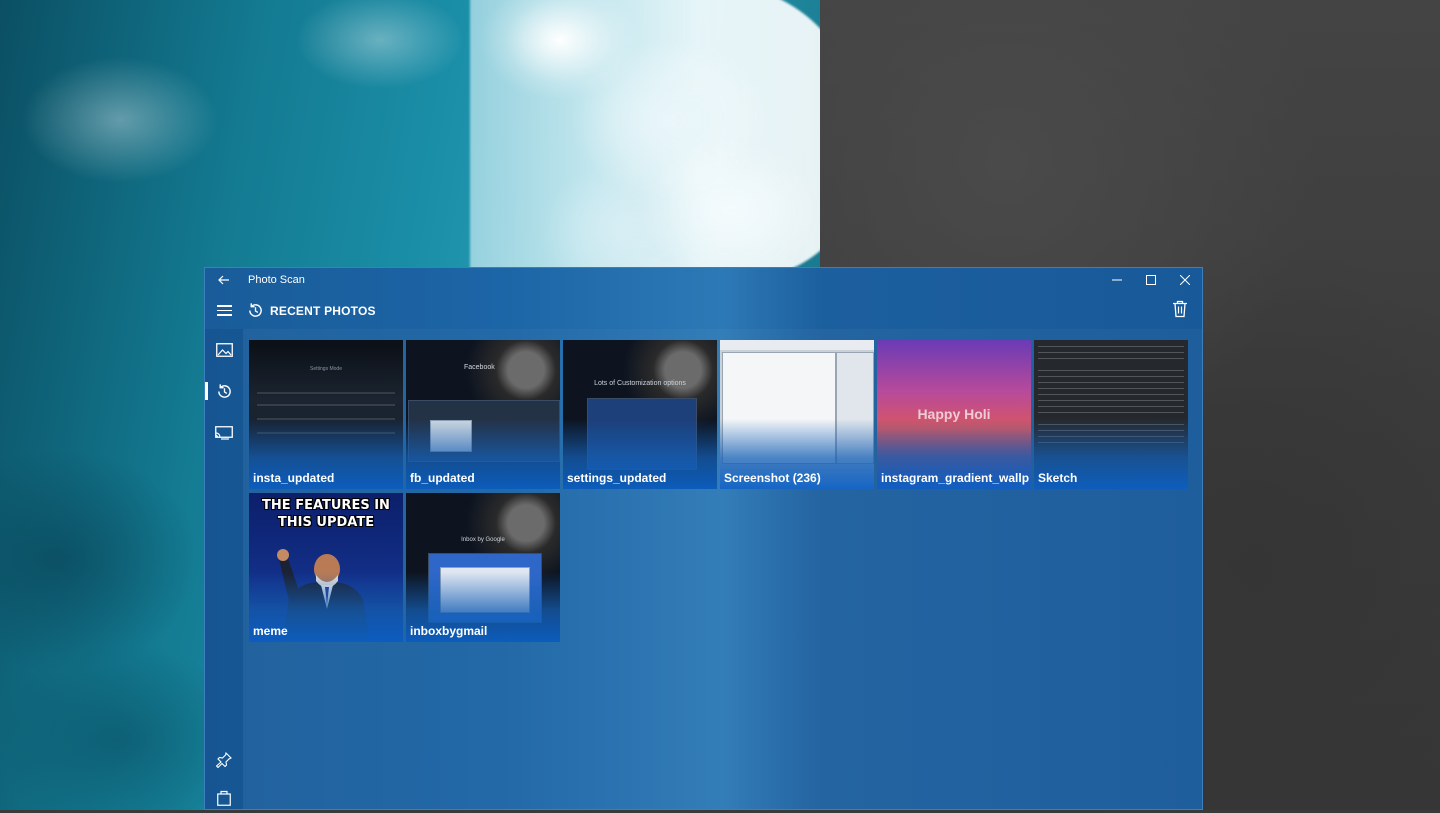  I want to click on photo-label: instagram_gradient_wallpaper, so click(955, 478).